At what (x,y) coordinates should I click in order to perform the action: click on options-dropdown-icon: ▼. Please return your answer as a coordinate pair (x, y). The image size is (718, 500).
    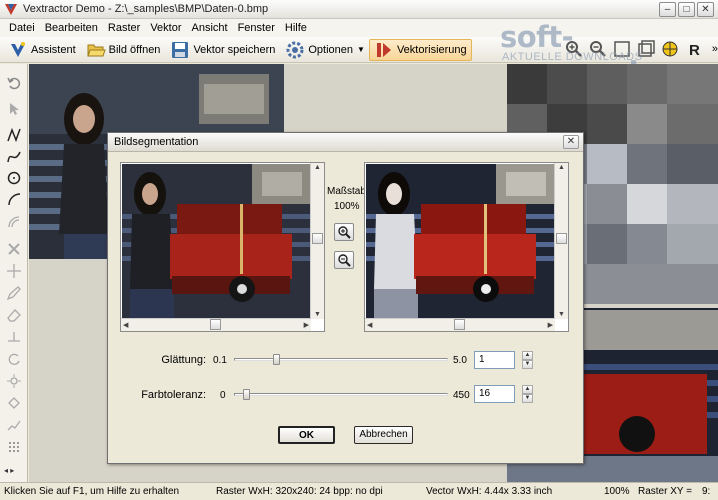
    Looking at the image, I should click on (361, 49).